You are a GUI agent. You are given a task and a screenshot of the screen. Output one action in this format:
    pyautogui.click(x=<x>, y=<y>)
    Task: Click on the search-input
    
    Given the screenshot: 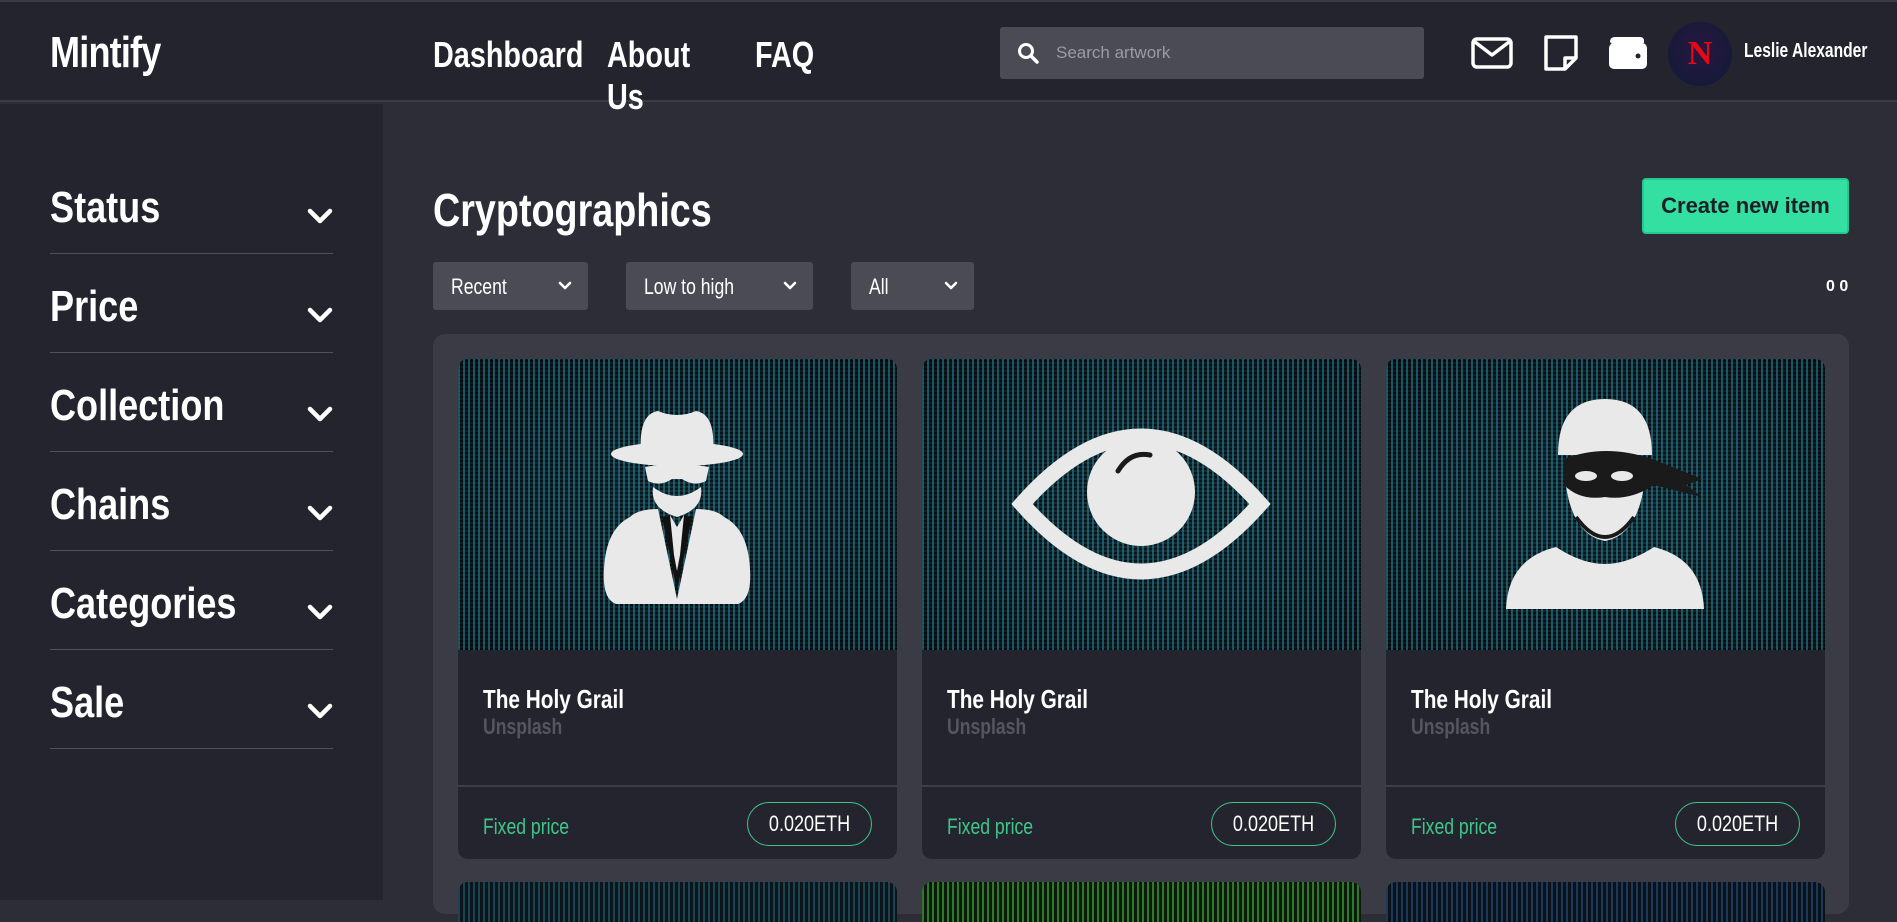 What is the action you would take?
    pyautogui.click(x=1236, y=53)
    